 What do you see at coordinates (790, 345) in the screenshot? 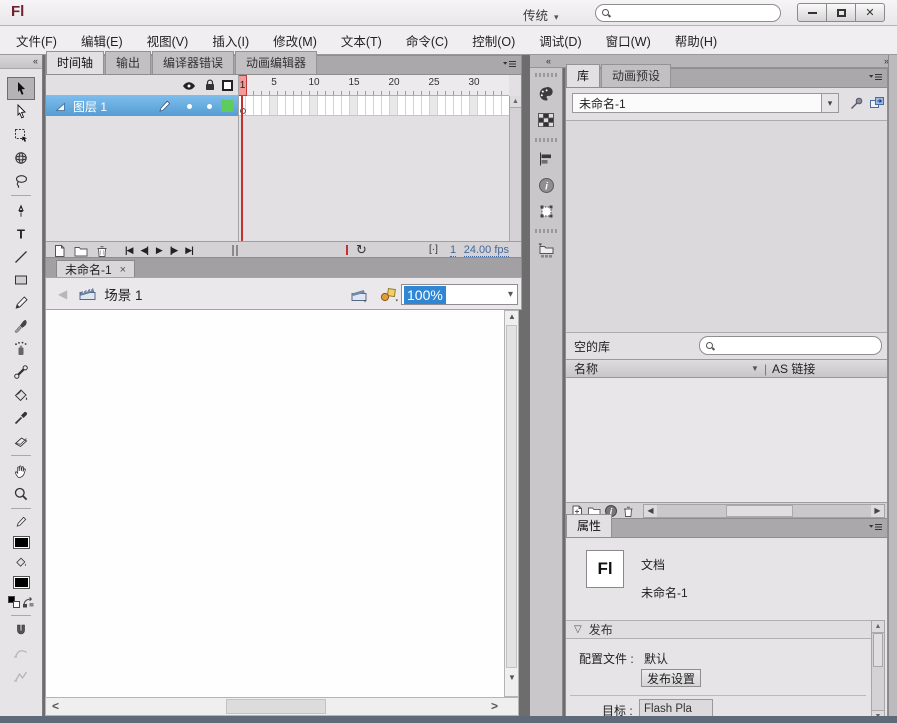
I see `library-search-input` at bounding box center [790, 345].